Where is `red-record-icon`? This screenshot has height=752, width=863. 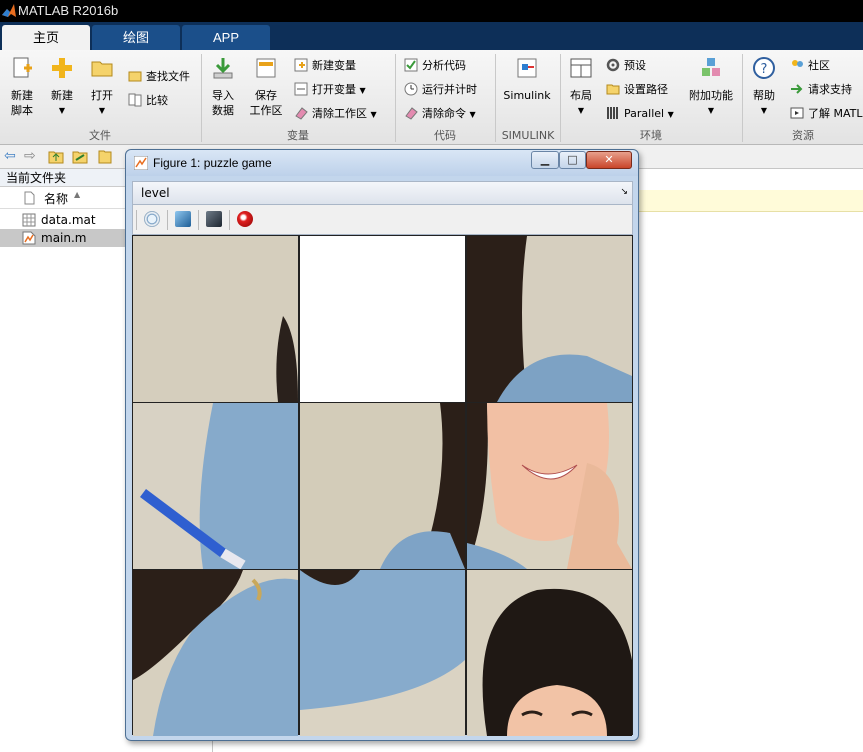 red-record-icon is located at coordinates (245, 219).